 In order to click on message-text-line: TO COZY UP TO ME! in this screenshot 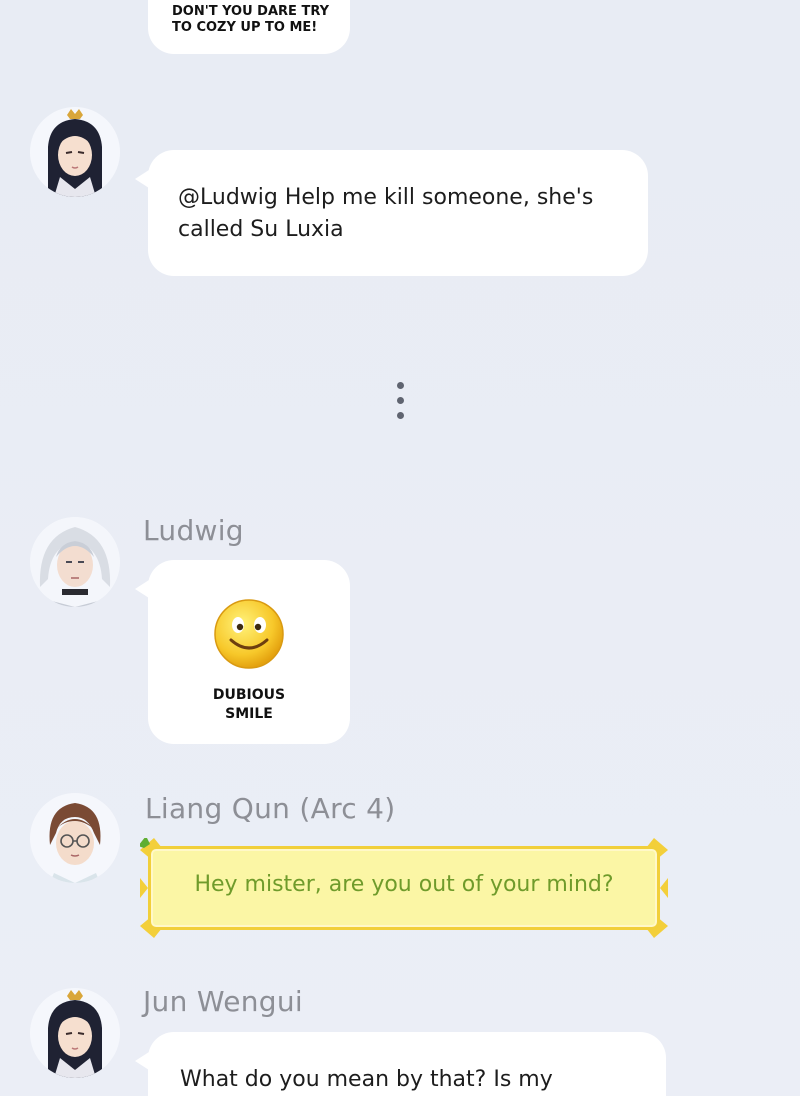, I will do `click(245, 27)`.